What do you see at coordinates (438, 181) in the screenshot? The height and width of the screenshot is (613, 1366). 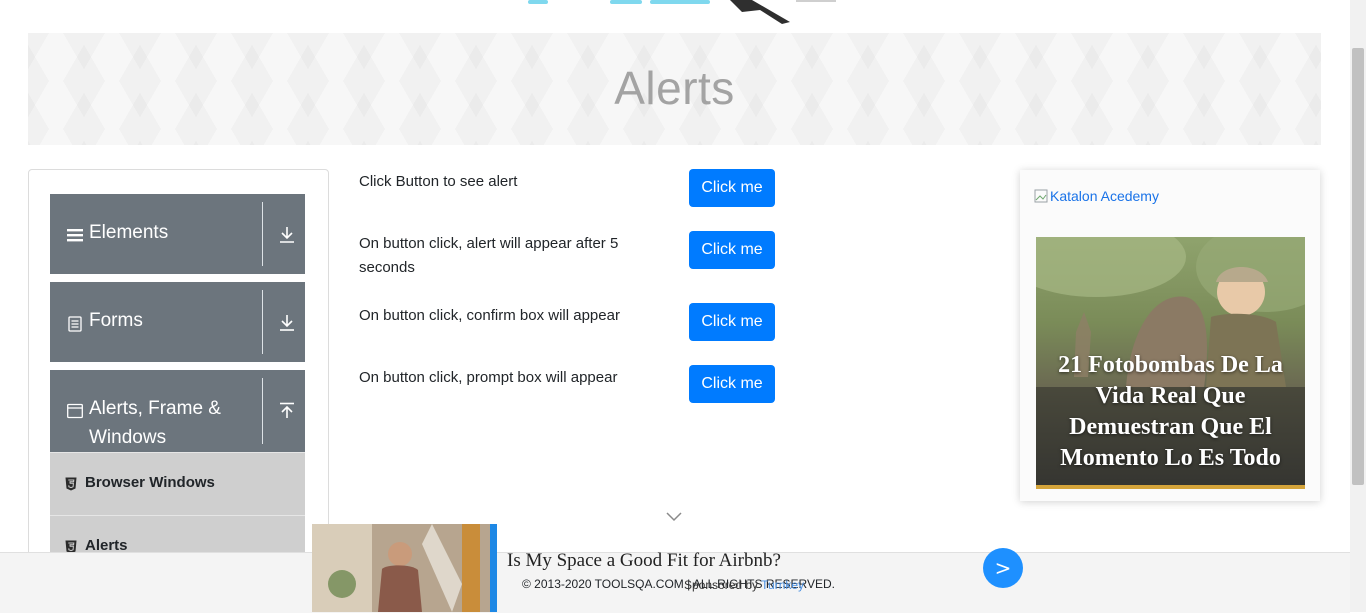 I see `alert-row-label: Click Button to see alert` at bounding box center [438, 181].